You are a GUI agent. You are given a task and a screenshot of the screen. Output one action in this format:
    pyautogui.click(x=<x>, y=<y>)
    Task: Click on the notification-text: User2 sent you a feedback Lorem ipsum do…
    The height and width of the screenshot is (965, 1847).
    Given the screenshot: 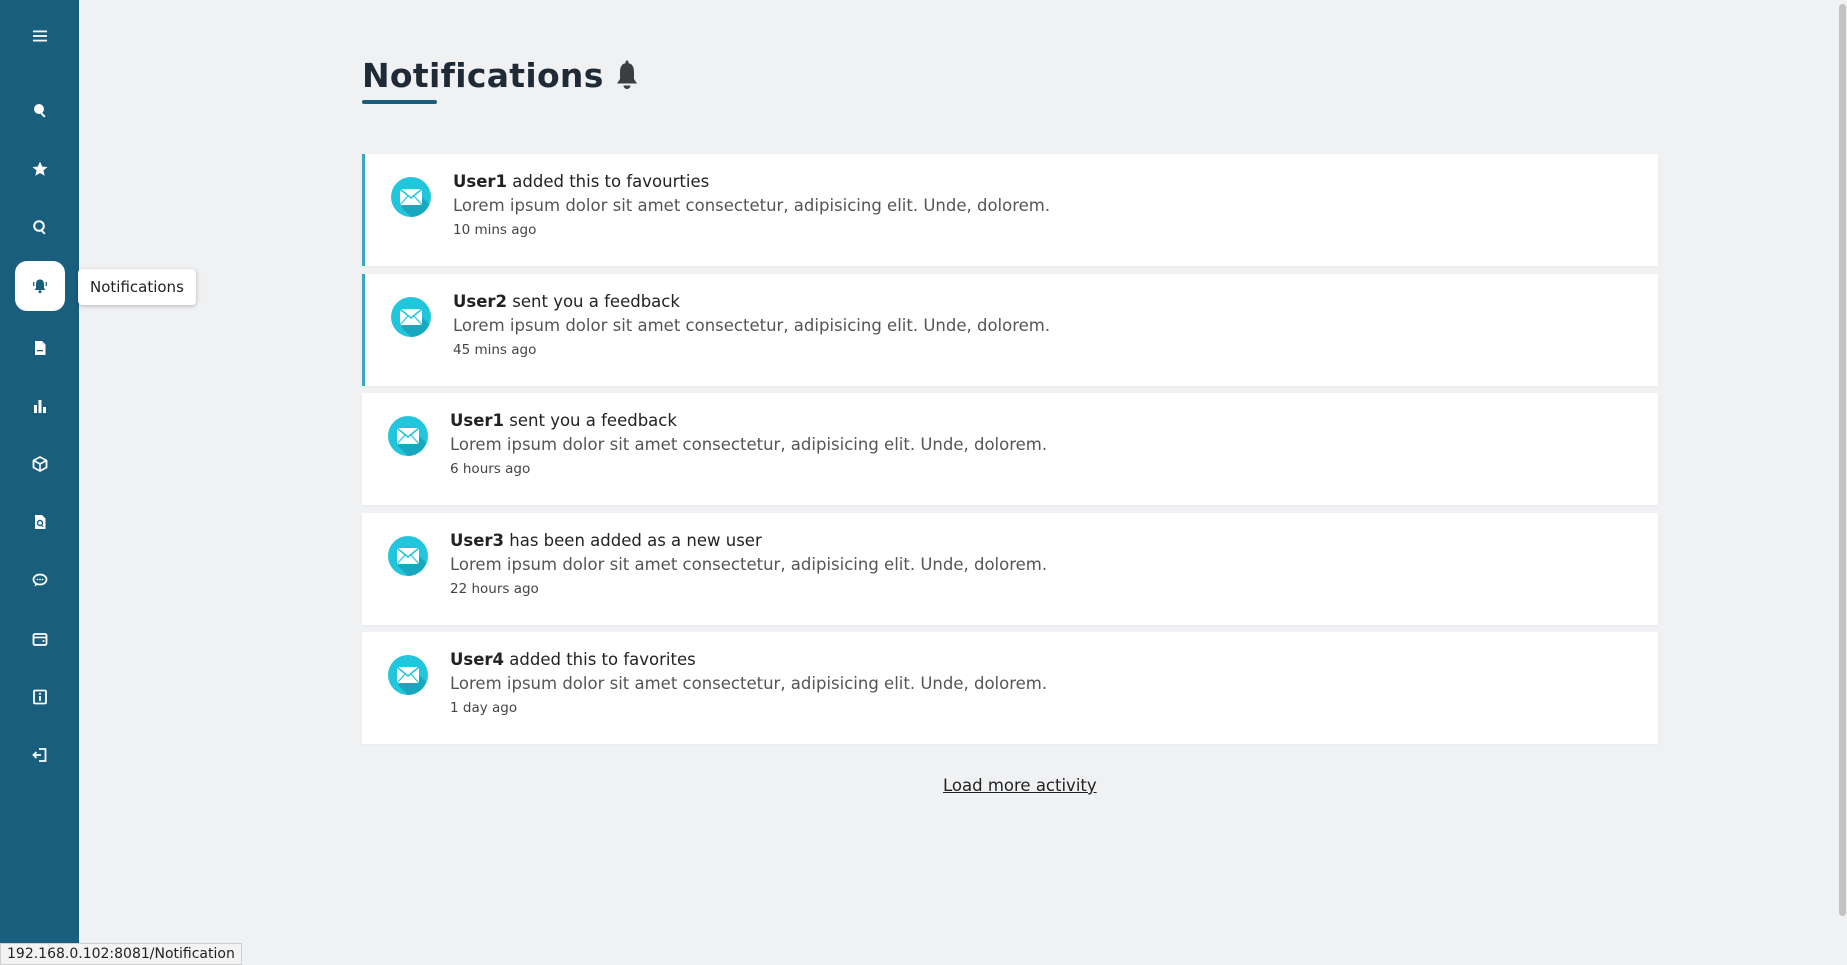 What is the action you would take?
    pyautogui.click(x=751, y=325)
    